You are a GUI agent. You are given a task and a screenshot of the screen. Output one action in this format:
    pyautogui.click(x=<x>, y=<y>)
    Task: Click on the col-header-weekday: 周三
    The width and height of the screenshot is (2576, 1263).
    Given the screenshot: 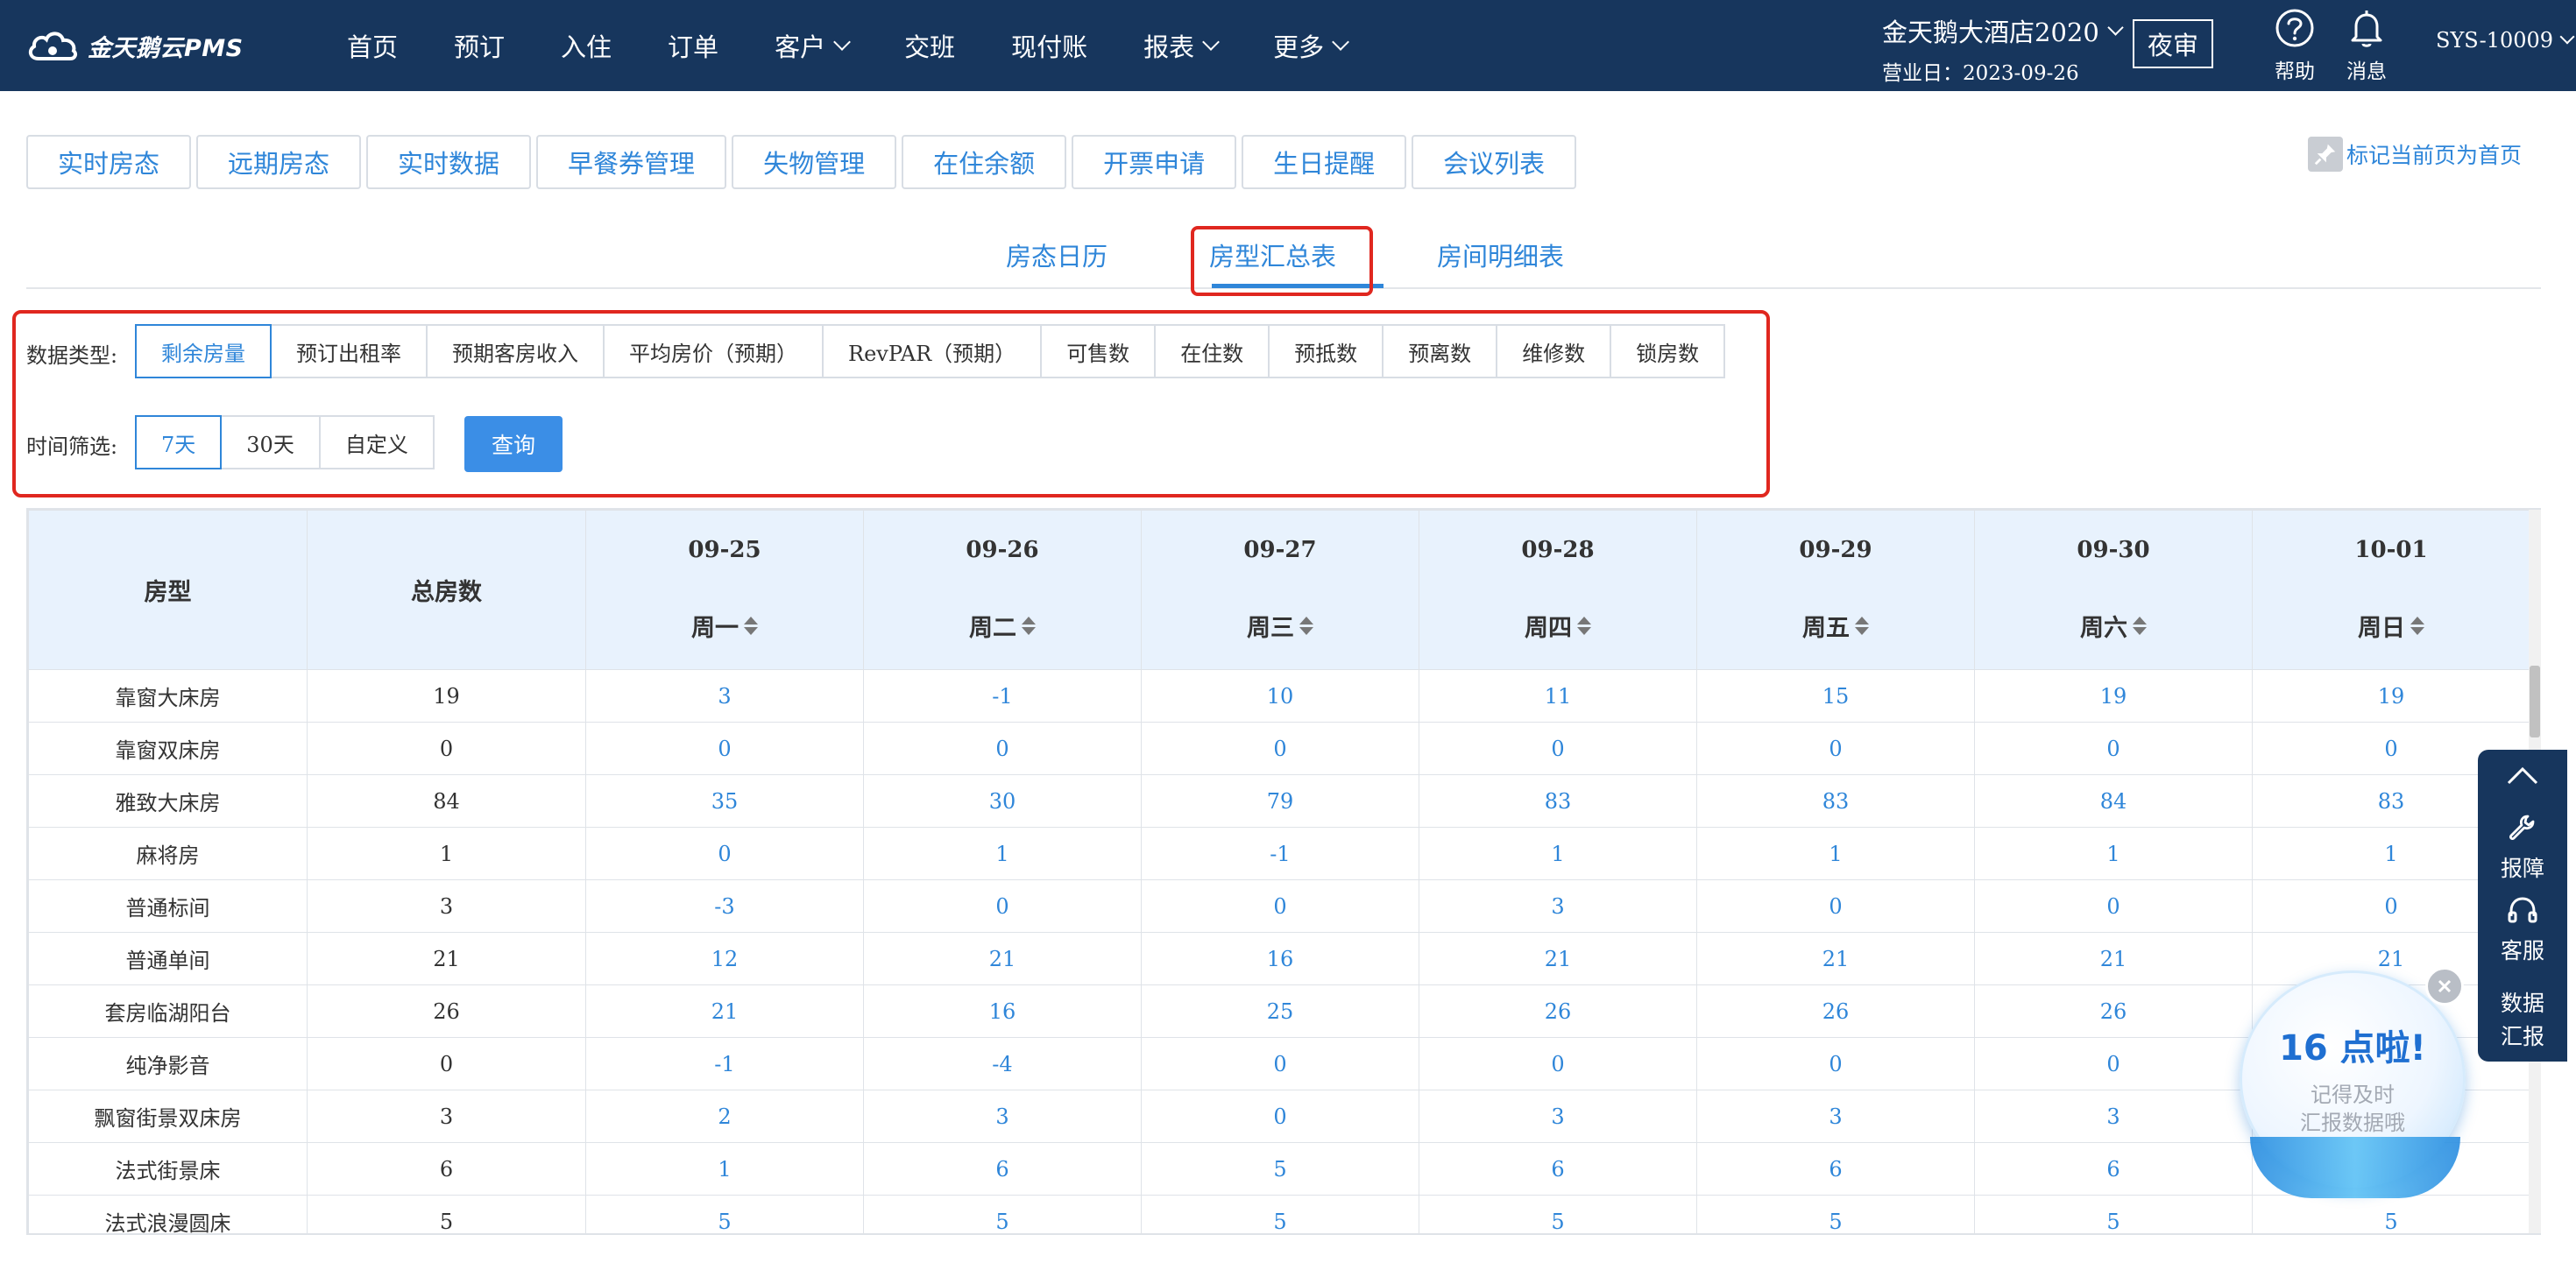 What is the action you would take?
    pyautogui.click(x=1280, y=626)
    